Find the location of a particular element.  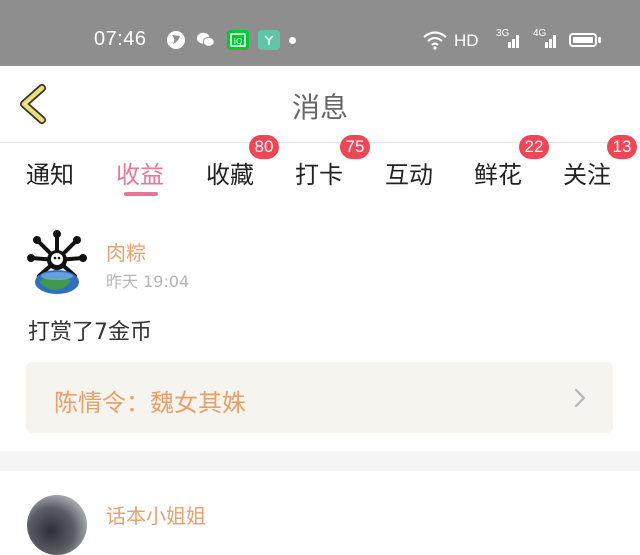

tab-flowers: 鲜花 is located at coordinates (498, 172).